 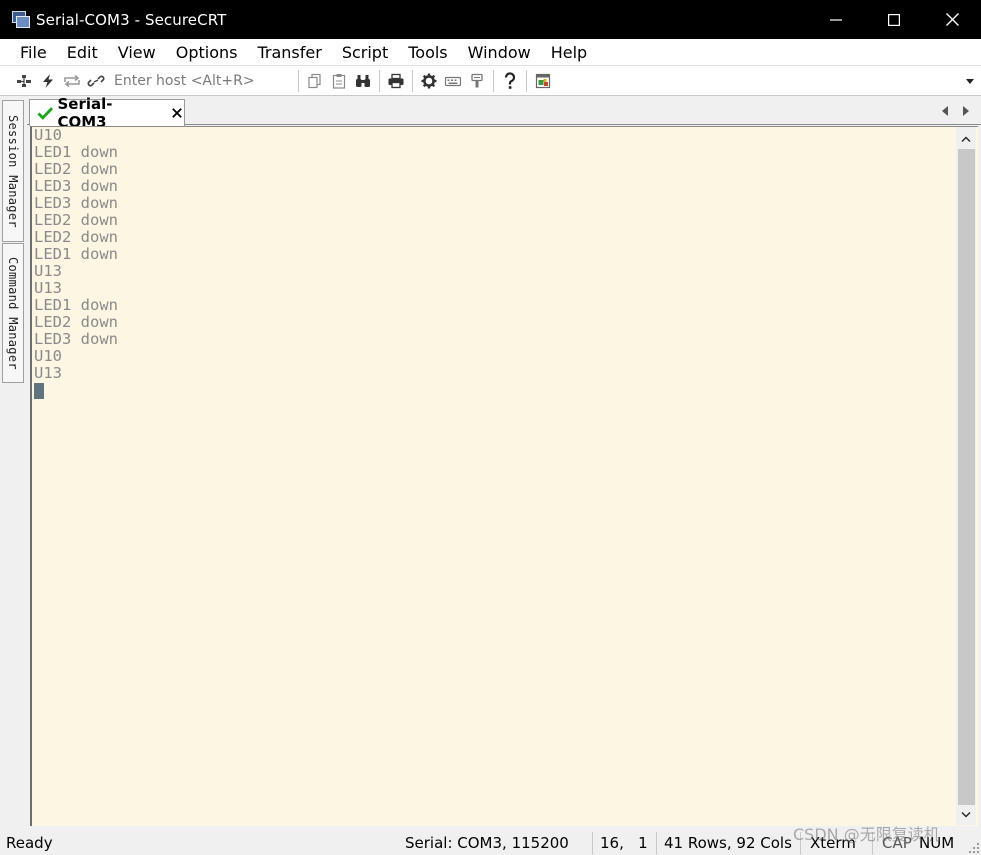 I want to click on command-manager-label: Command Manager, so click(x=13, y=313).